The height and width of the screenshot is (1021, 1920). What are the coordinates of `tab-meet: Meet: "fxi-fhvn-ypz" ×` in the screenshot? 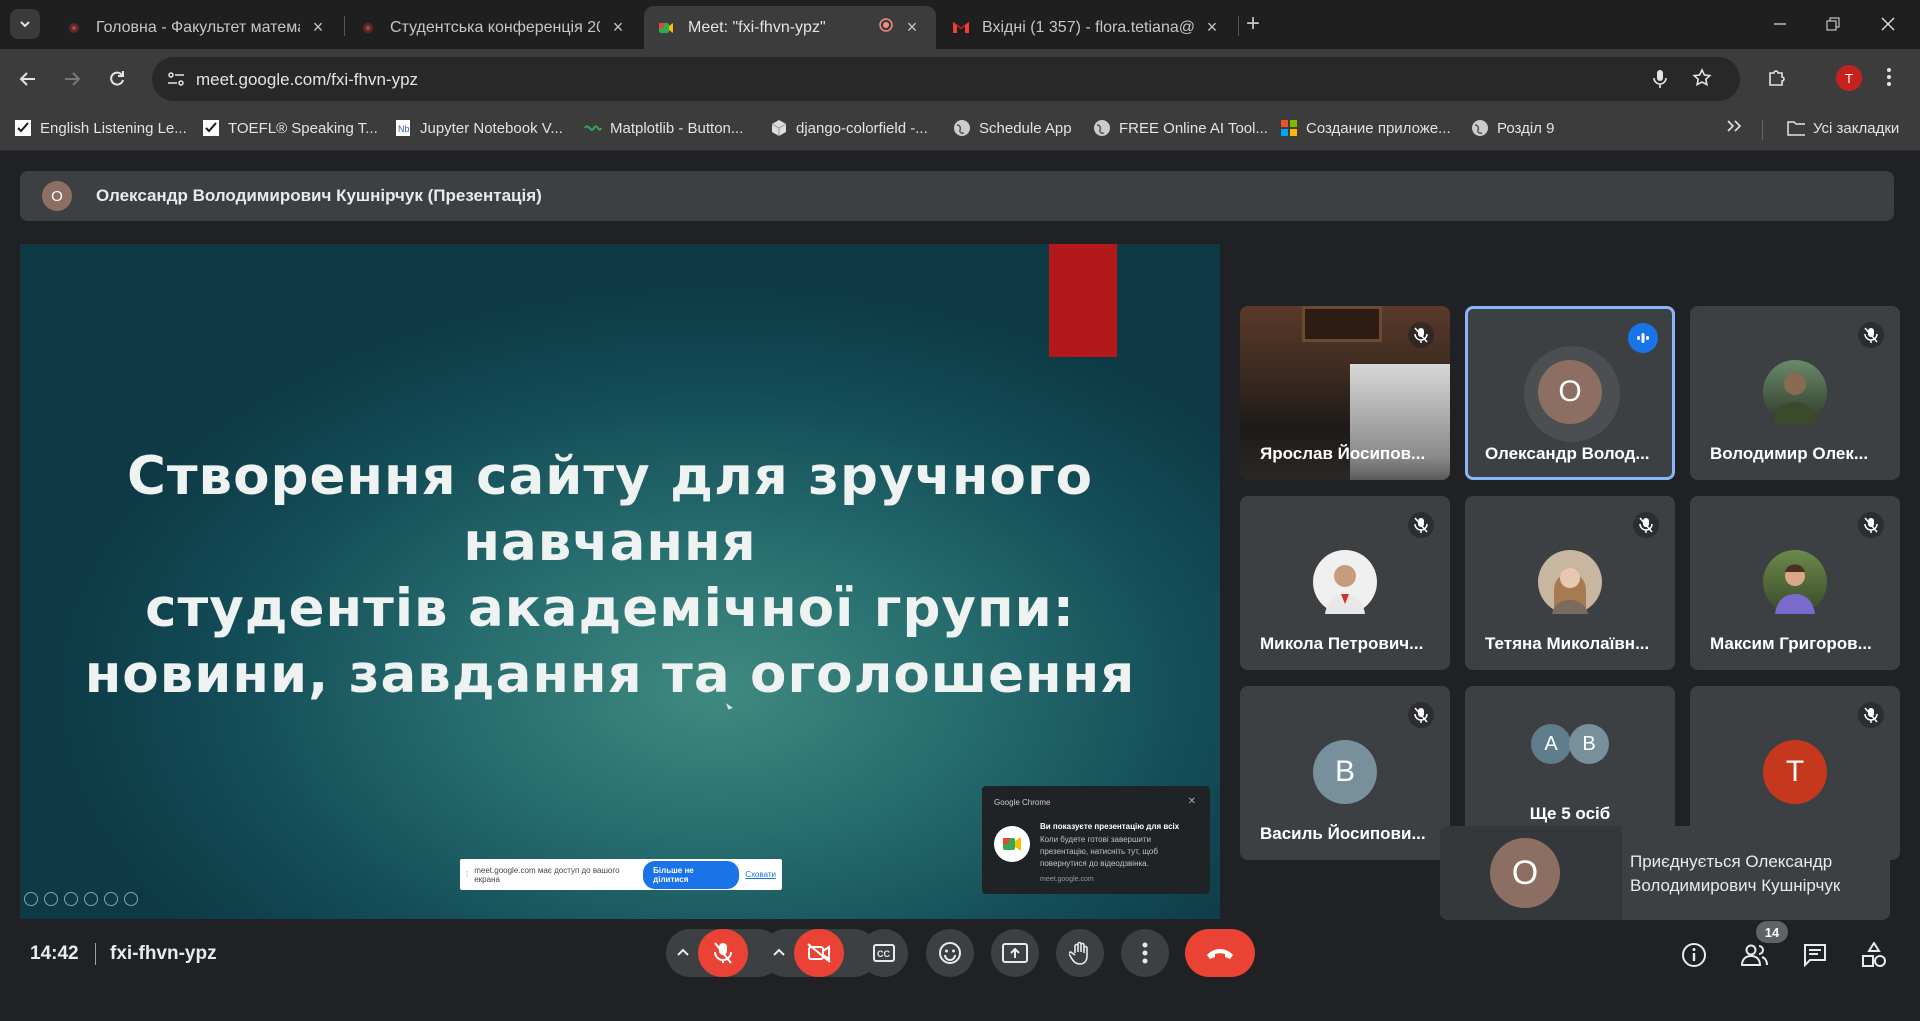 It's located at (790, 27).